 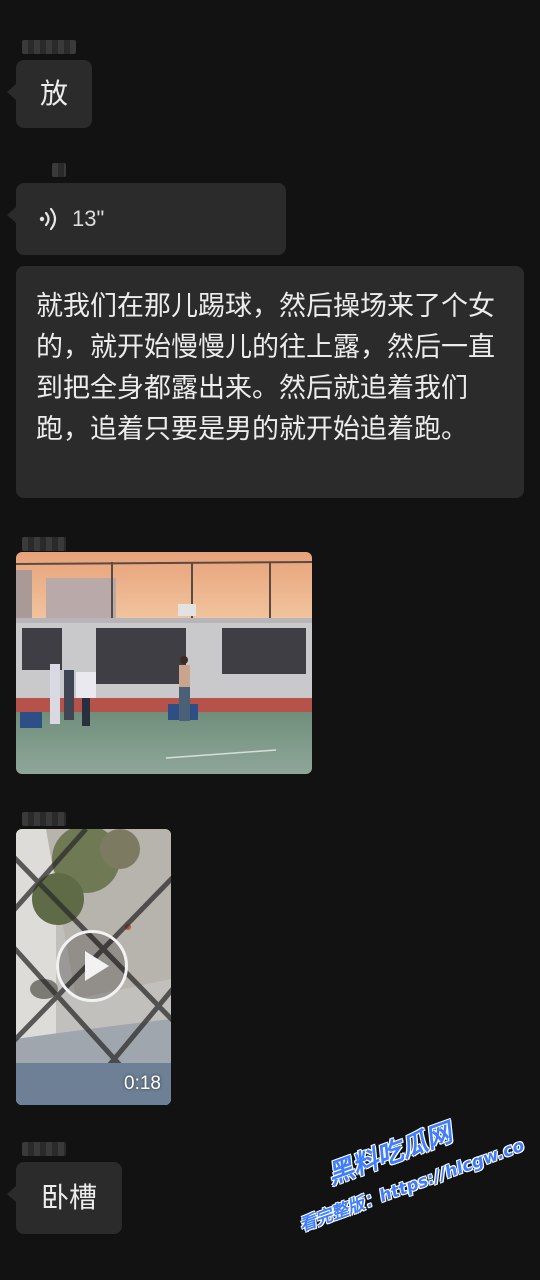 What do you see at coordinates (146, 219) in the screenshot?
I see `voice-message-bubble: 13"` at bounding box center [146, 219].